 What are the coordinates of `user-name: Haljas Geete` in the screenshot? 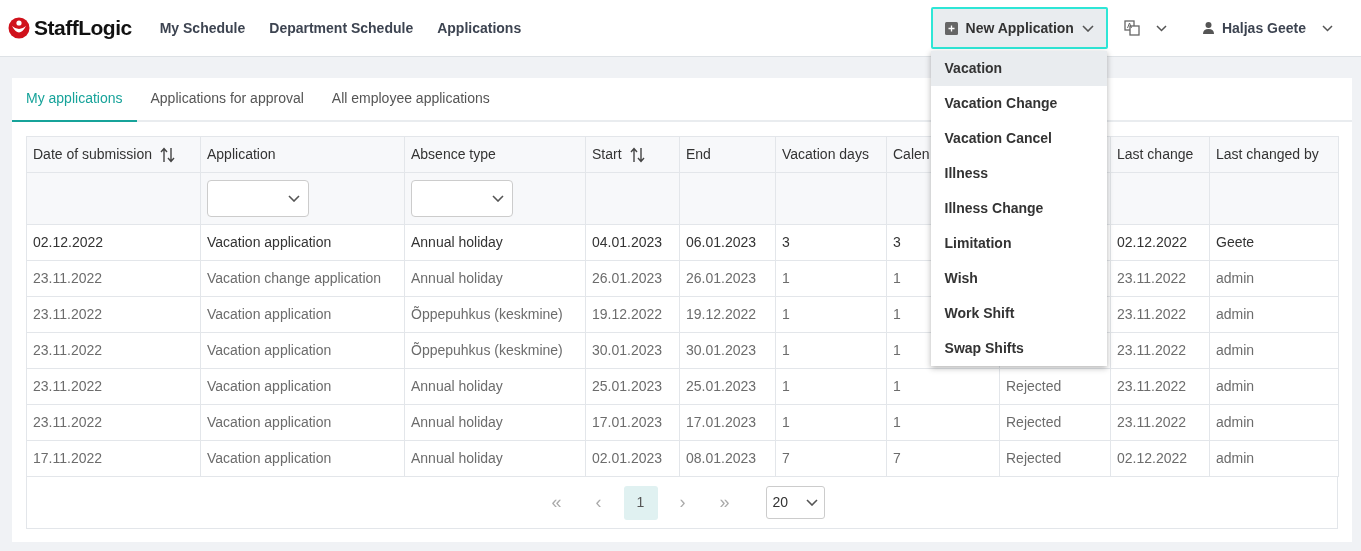 It's located at (1263, 28).